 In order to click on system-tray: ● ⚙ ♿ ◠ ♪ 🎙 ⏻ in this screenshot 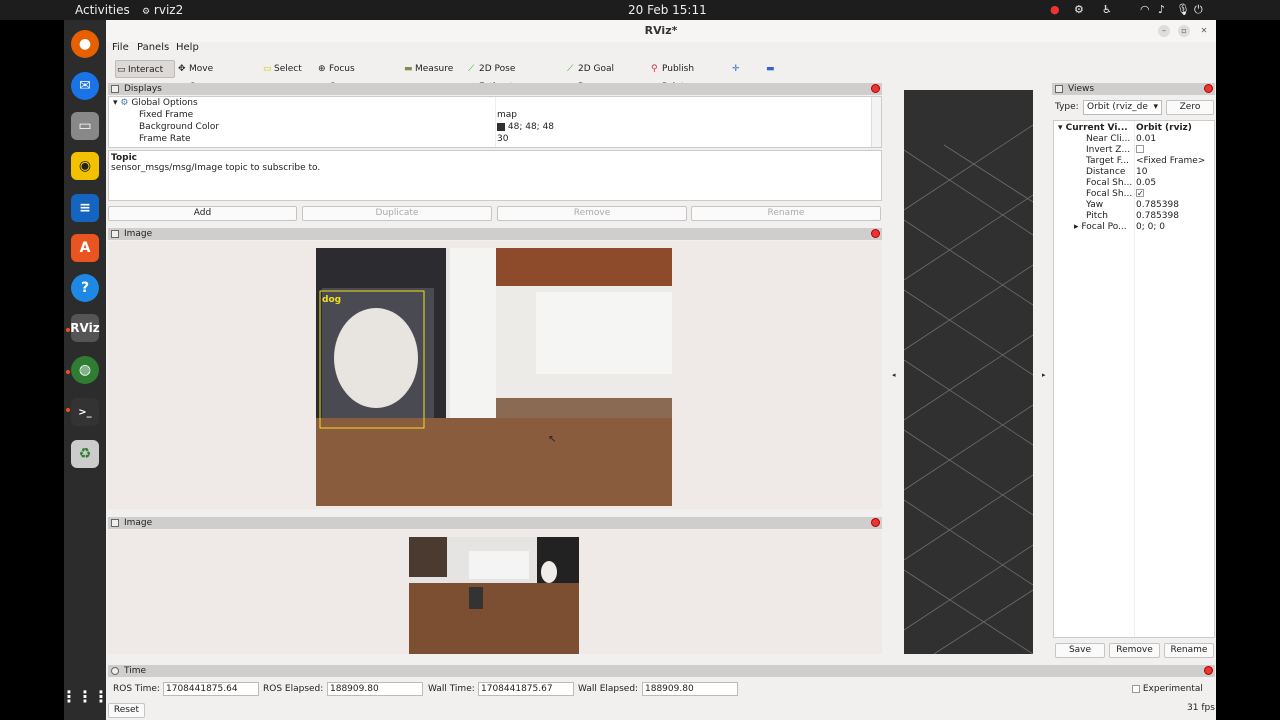, I will do `click(1160, 10)`.